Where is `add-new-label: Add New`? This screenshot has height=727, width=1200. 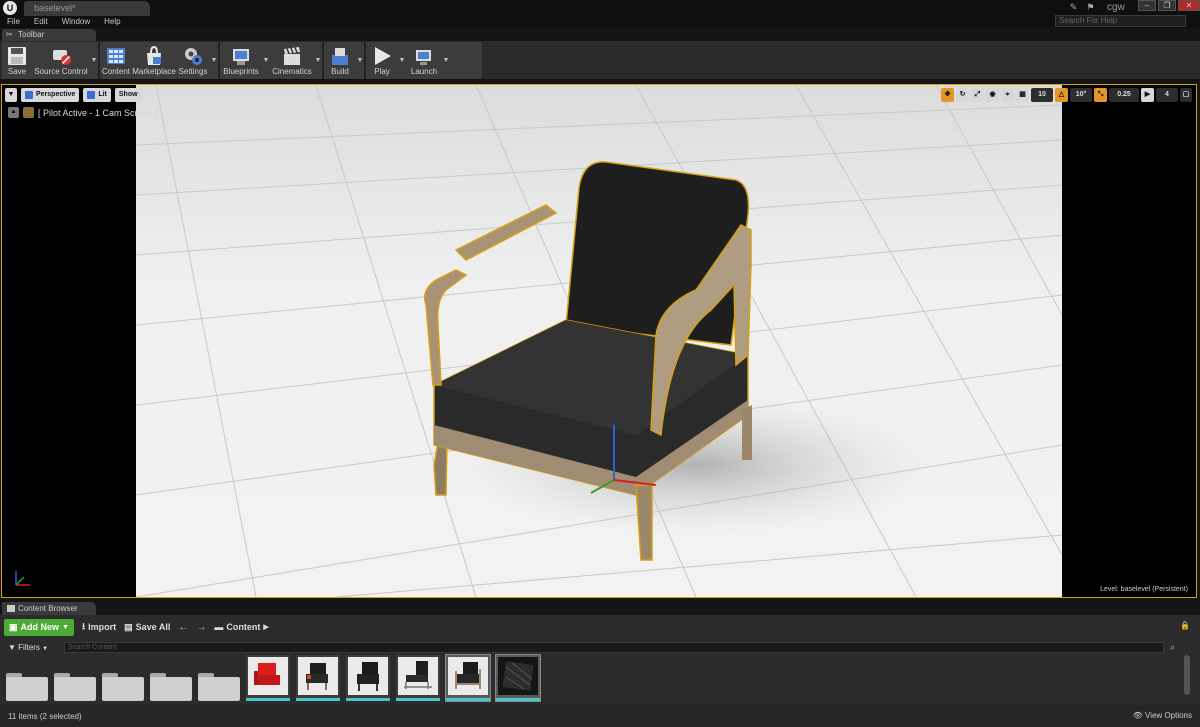
add-new-label: Add New is located at coordinates (40, 626).